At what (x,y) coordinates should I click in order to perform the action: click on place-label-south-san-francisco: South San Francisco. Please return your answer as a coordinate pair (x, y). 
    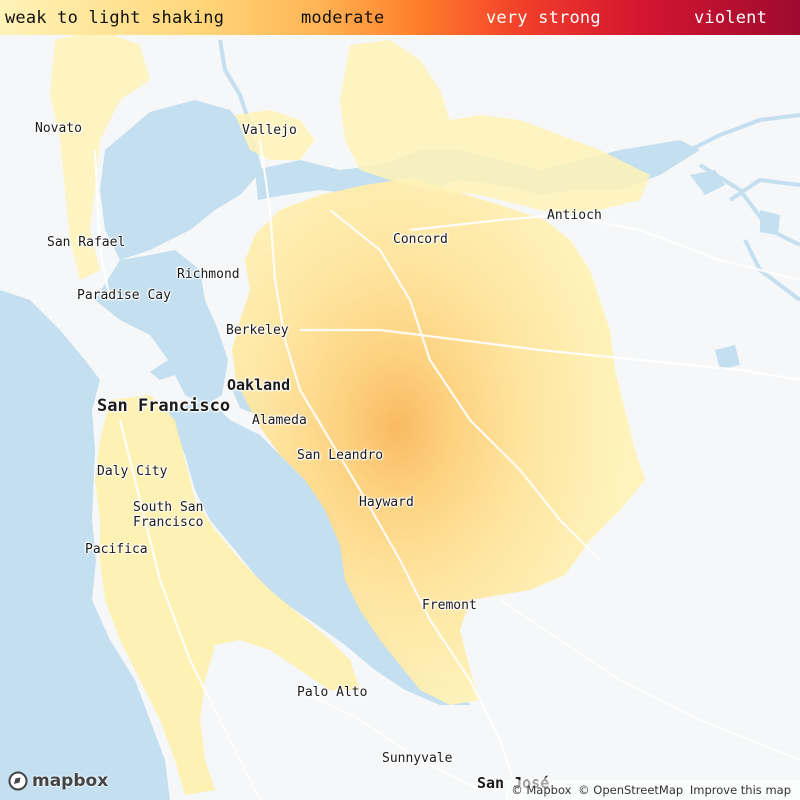
    Looking at the image, I should click on (168, 515).